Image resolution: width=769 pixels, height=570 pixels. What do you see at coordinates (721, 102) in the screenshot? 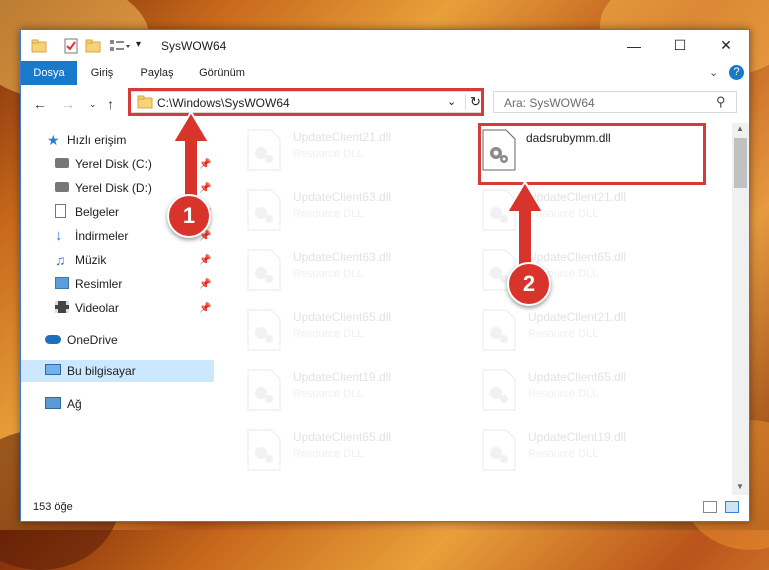
I see `search-icon: ⚲` at bounding box center [721, 102].